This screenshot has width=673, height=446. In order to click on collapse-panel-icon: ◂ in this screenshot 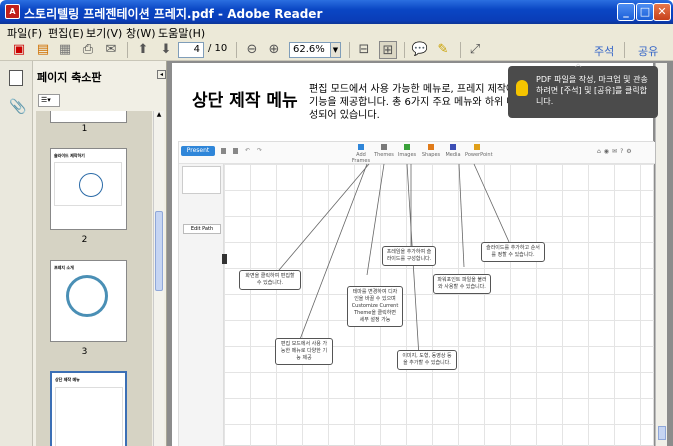, I will do `click(161, 74)`.